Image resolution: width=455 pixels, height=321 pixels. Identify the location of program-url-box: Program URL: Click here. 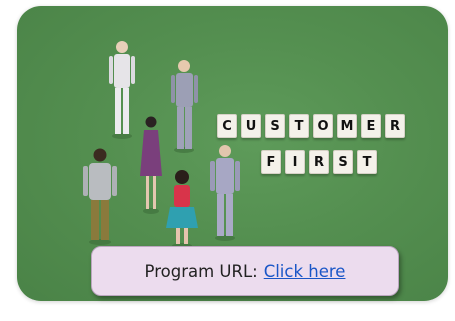
(245, 271).